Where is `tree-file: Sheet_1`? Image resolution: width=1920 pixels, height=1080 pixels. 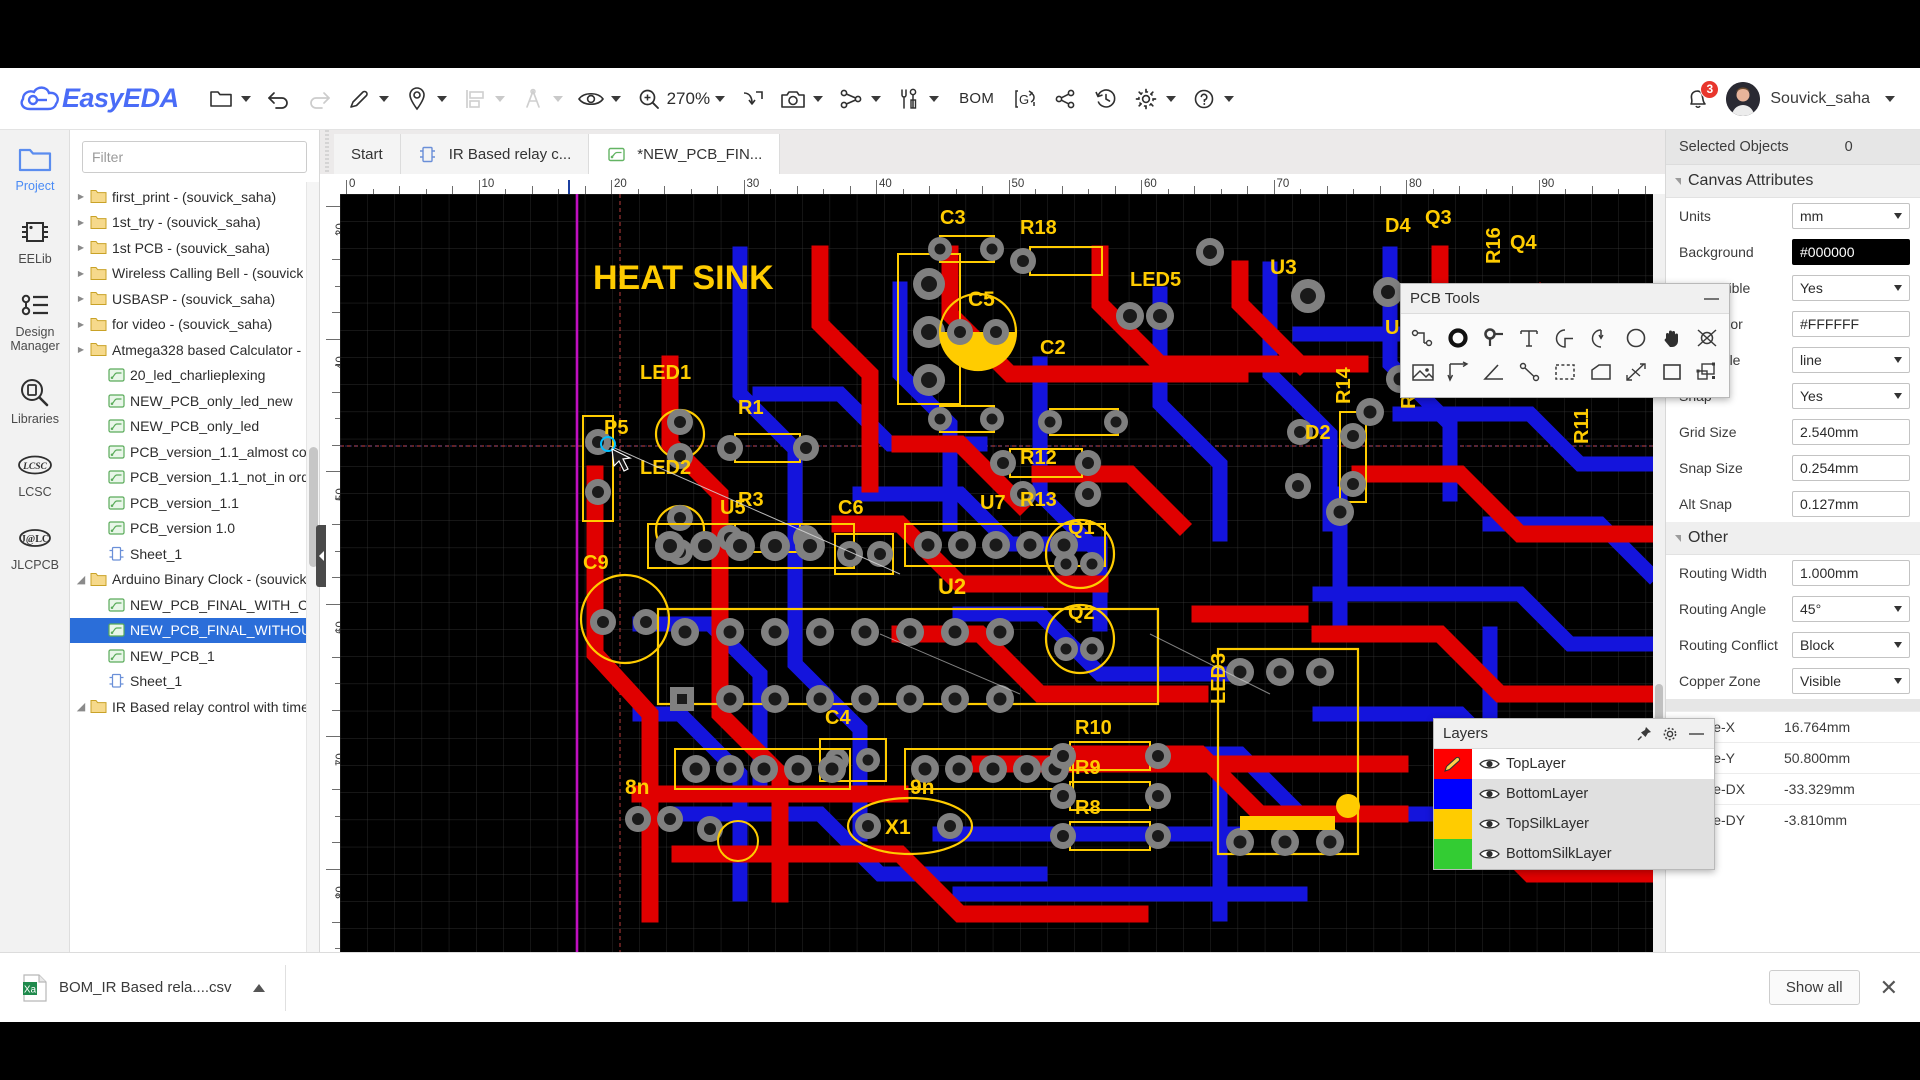 tree-file: Sheet_1 is located at coordinates (194, 682).